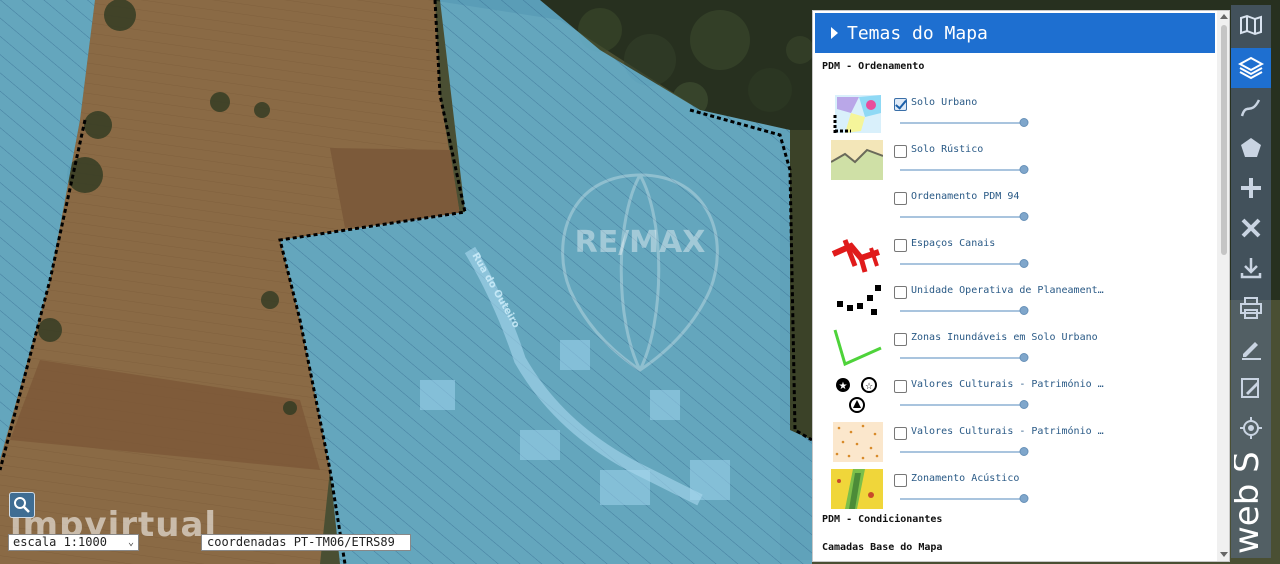 The height and width of the screenshot is (564, 1280). I want to click on channel-spaces-legend-icon, so click(855, 256).